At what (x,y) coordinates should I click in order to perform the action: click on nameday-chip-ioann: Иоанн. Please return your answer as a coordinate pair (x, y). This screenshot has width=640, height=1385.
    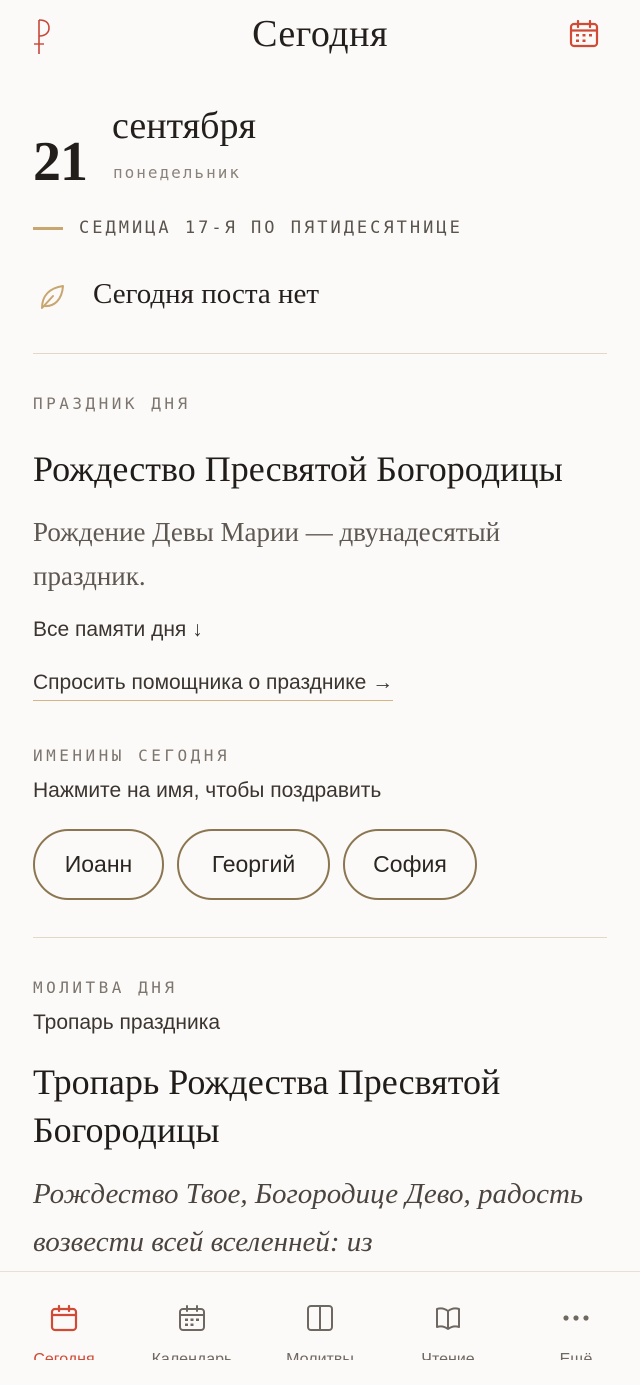
    Looking at the image, I should click on (98, 864).